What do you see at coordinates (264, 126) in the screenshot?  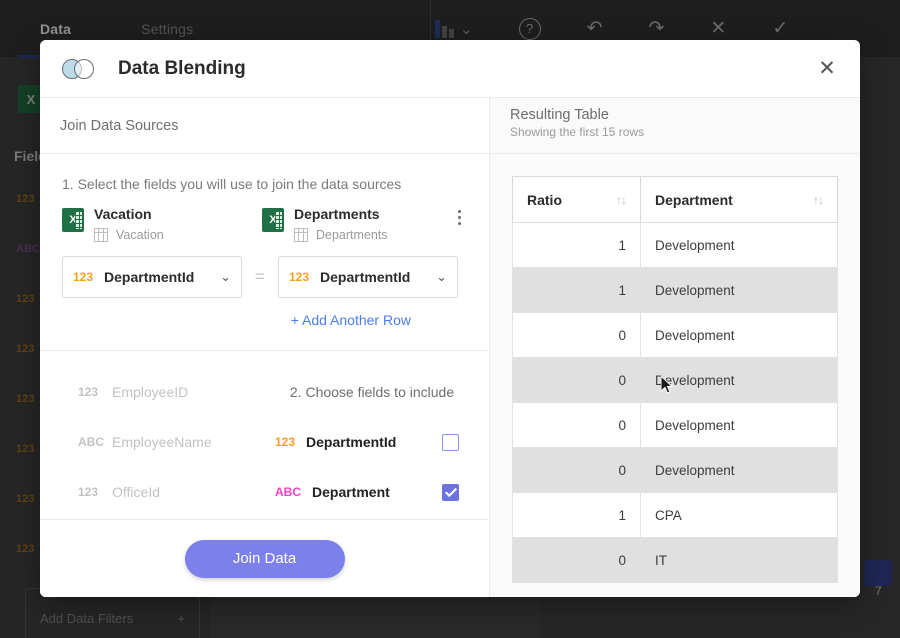 I see `join-panel-title: Join Data Sources` at bounding box center [264, 126].